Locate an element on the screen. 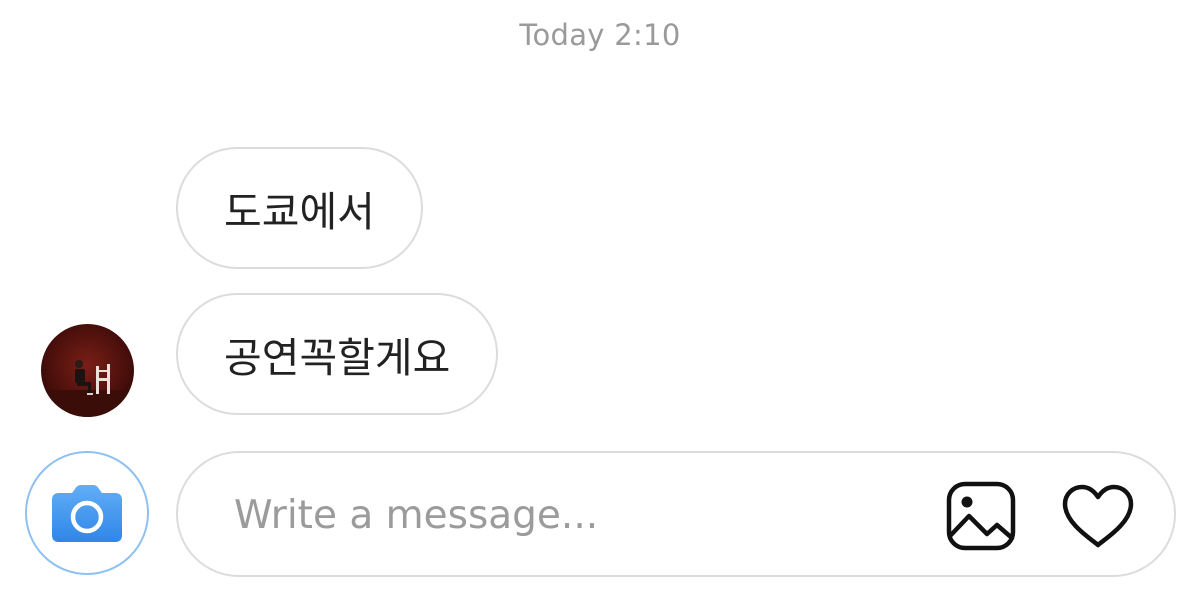 Image resolution: width=1200 pixels, height=600 pixels. sender-avatar is located at coordinates (87, 370).